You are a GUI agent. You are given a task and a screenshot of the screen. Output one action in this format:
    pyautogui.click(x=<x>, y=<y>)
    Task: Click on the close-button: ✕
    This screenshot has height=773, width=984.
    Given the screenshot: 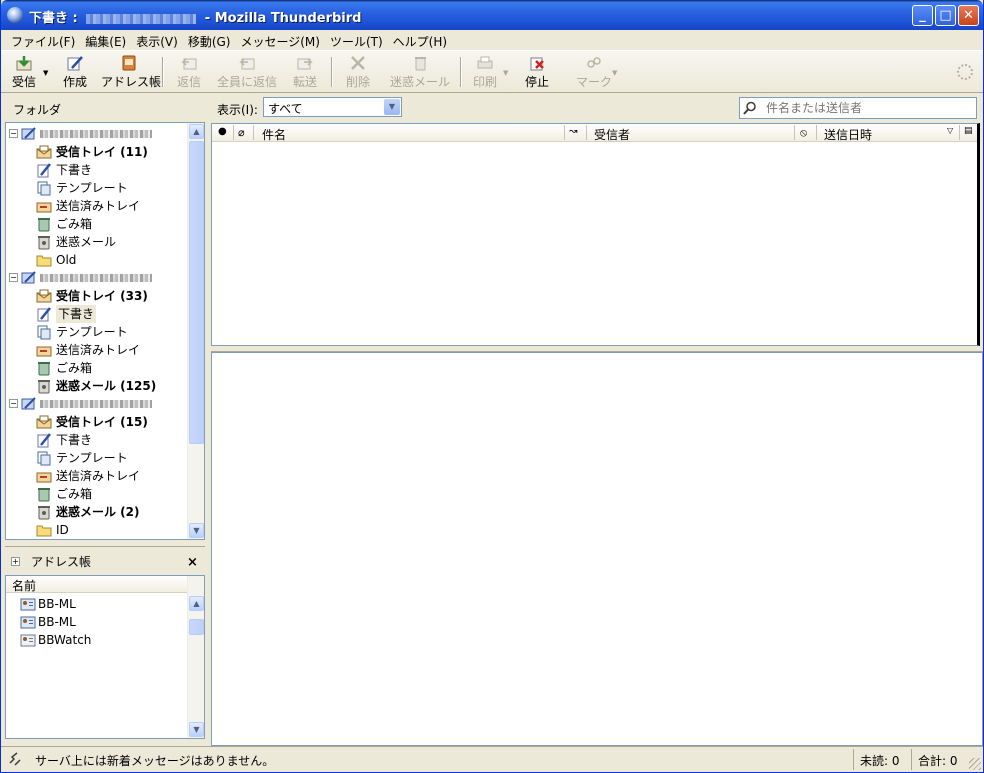 What is the action you would take?
    pyautogui.click(x=968, y=15)
    